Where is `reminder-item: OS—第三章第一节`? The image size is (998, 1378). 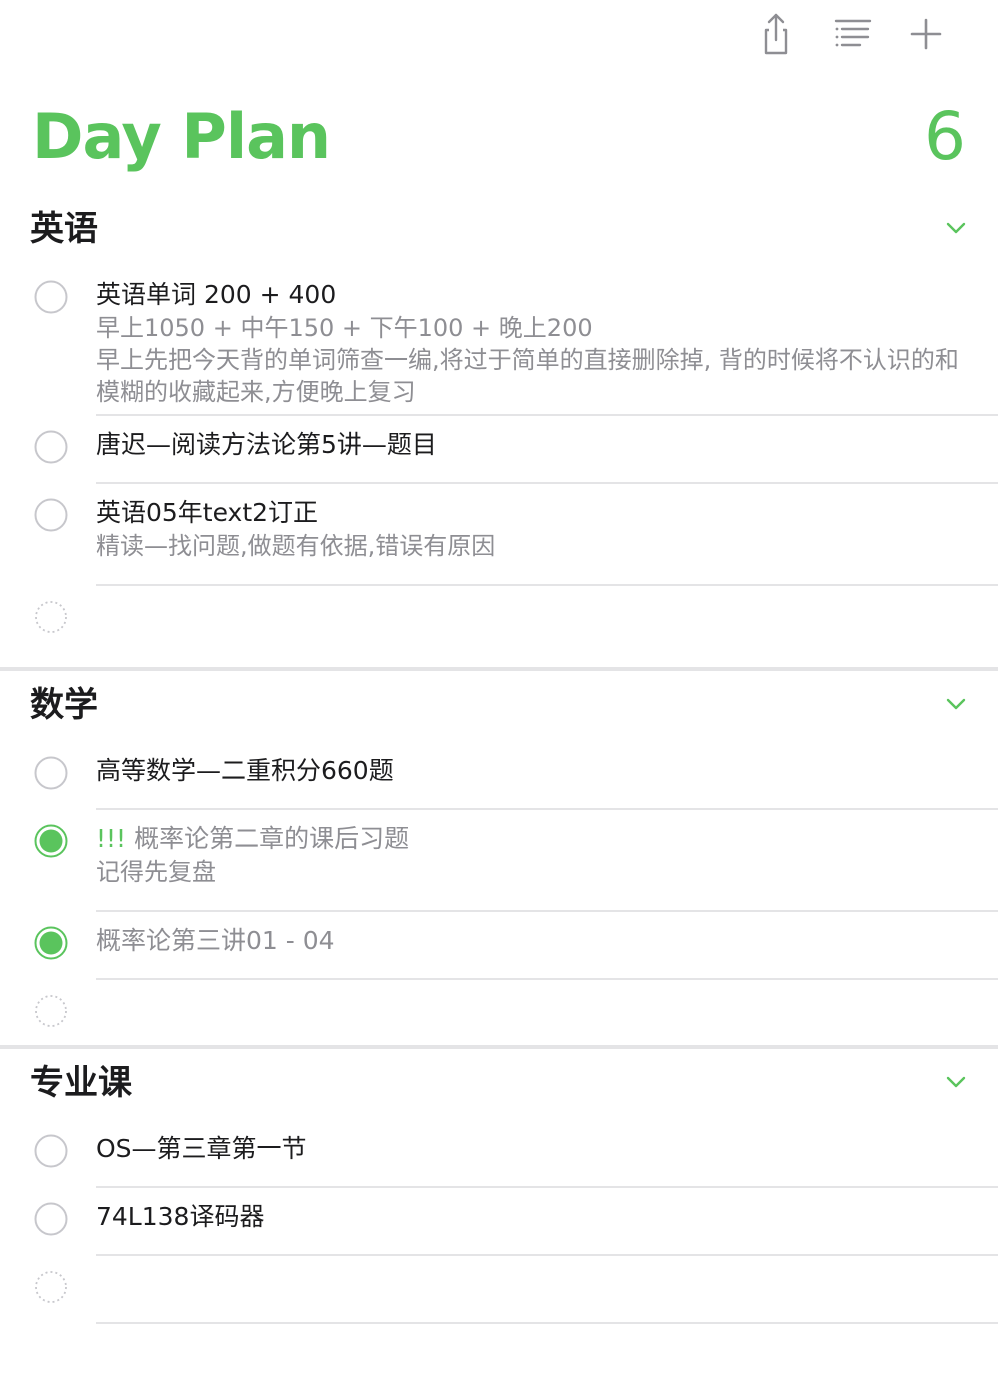 reminder-item: OS—第三章第一节 is located at coordinates (499, 1154).